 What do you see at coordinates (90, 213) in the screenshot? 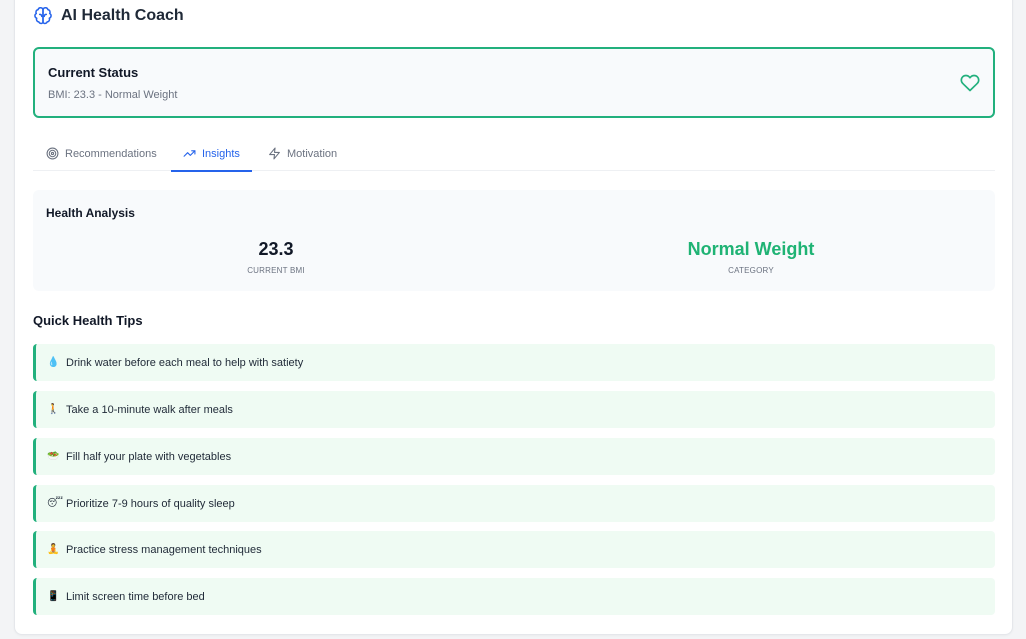
I see `analysis-title: Health Analysis` at bounding box center [90, 213].